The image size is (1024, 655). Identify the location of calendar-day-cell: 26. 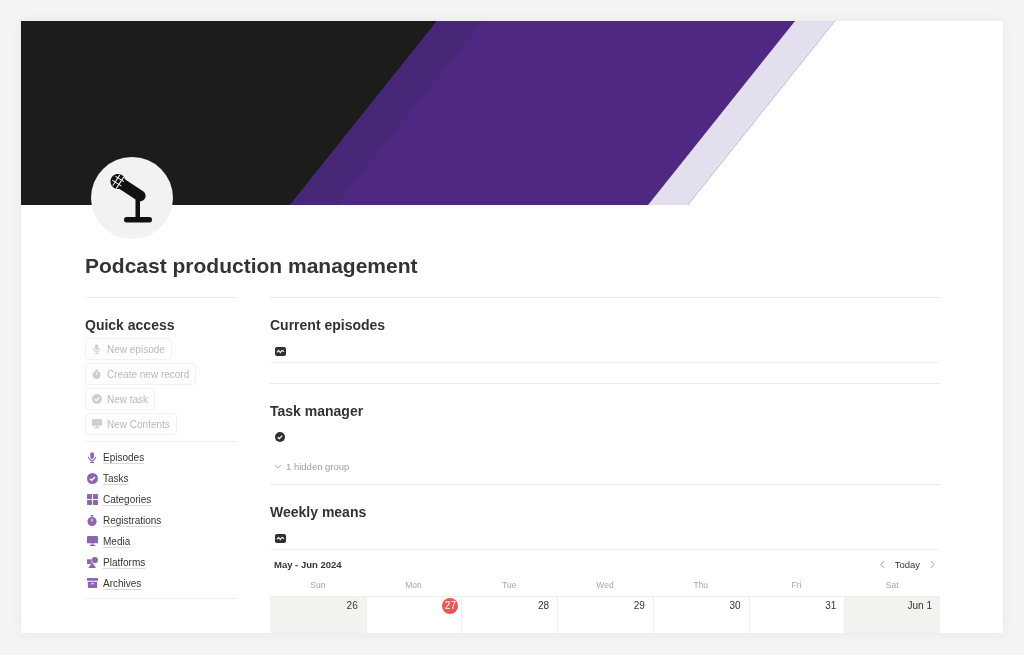
(318, 614).